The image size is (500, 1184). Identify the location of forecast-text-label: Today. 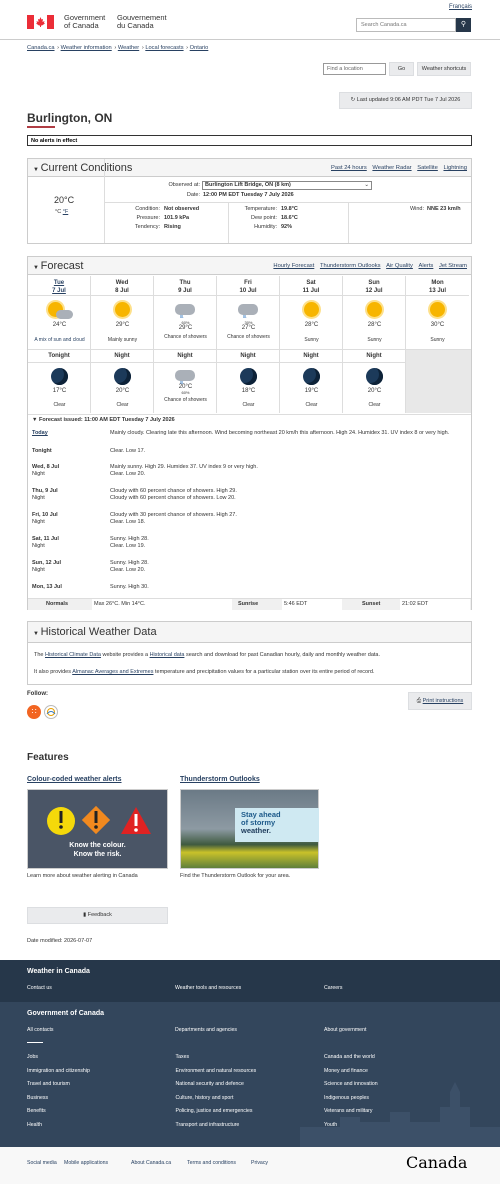
(67, 433).